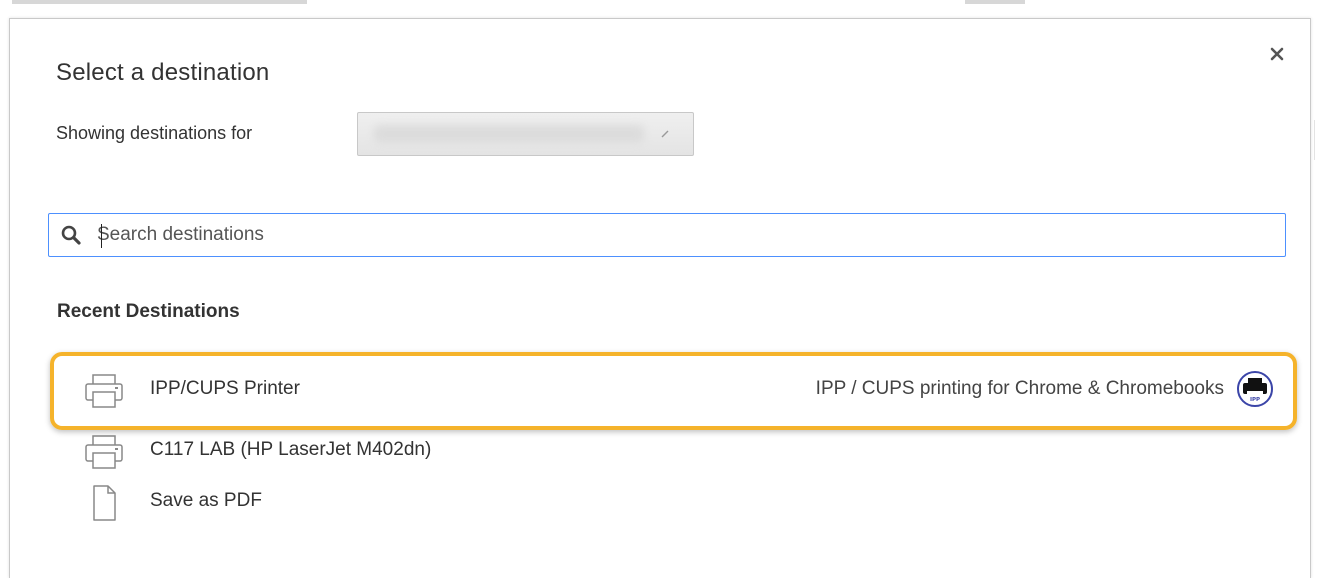 The width and height of the screenshot is (1323, 578). Describe the element at coordinates (665, 134) in the screenshot. I see `dropdown-arrow-icon` at that location.